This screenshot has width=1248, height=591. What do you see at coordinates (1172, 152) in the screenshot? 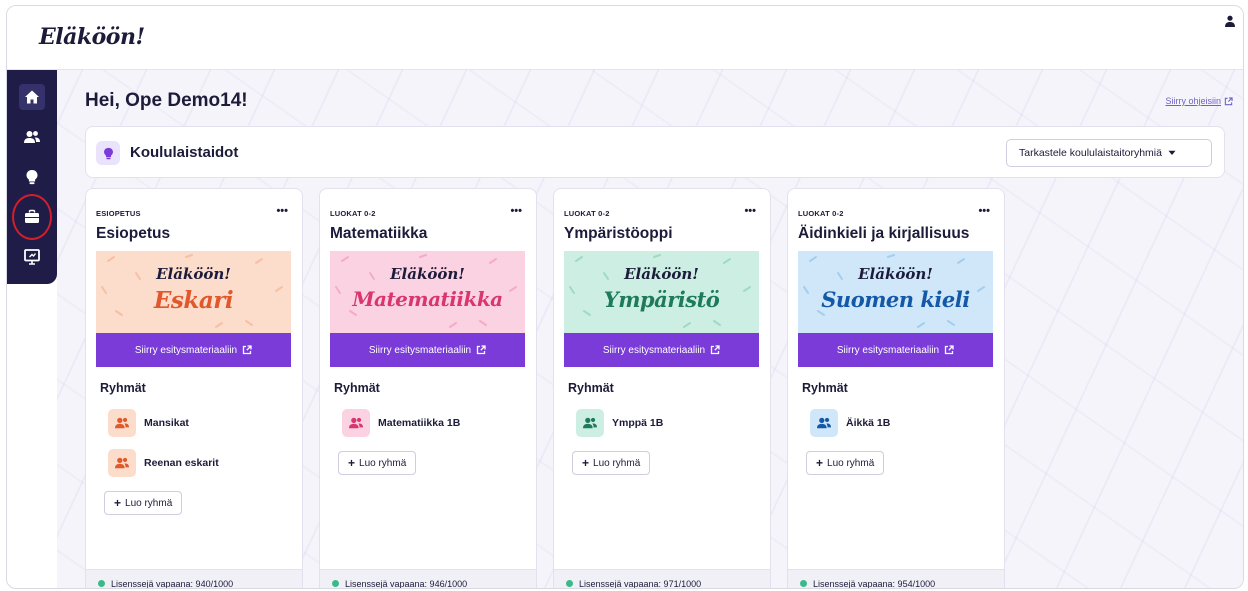
I see `caret-down-icon` at bounding box center [1172, 152].